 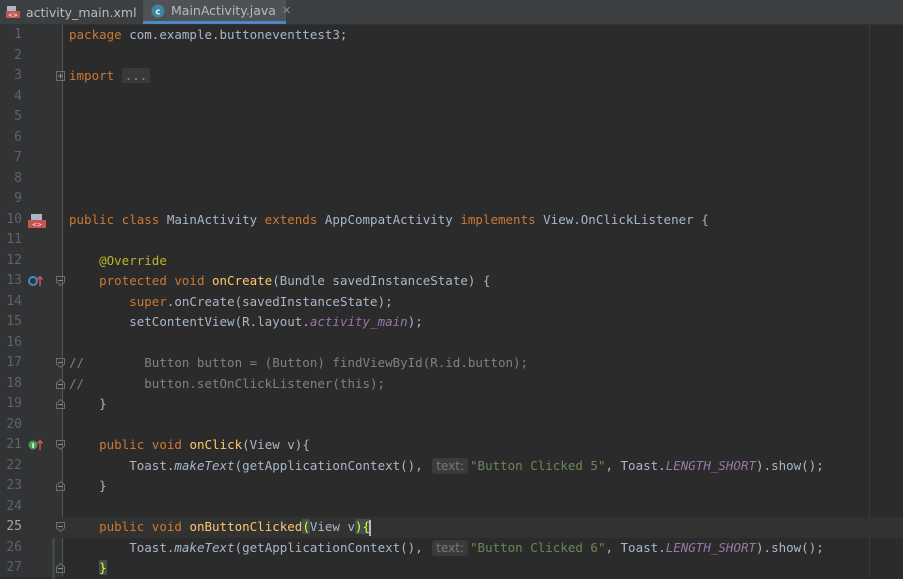 I want to click on text-caret, so click(x=370, y=527).